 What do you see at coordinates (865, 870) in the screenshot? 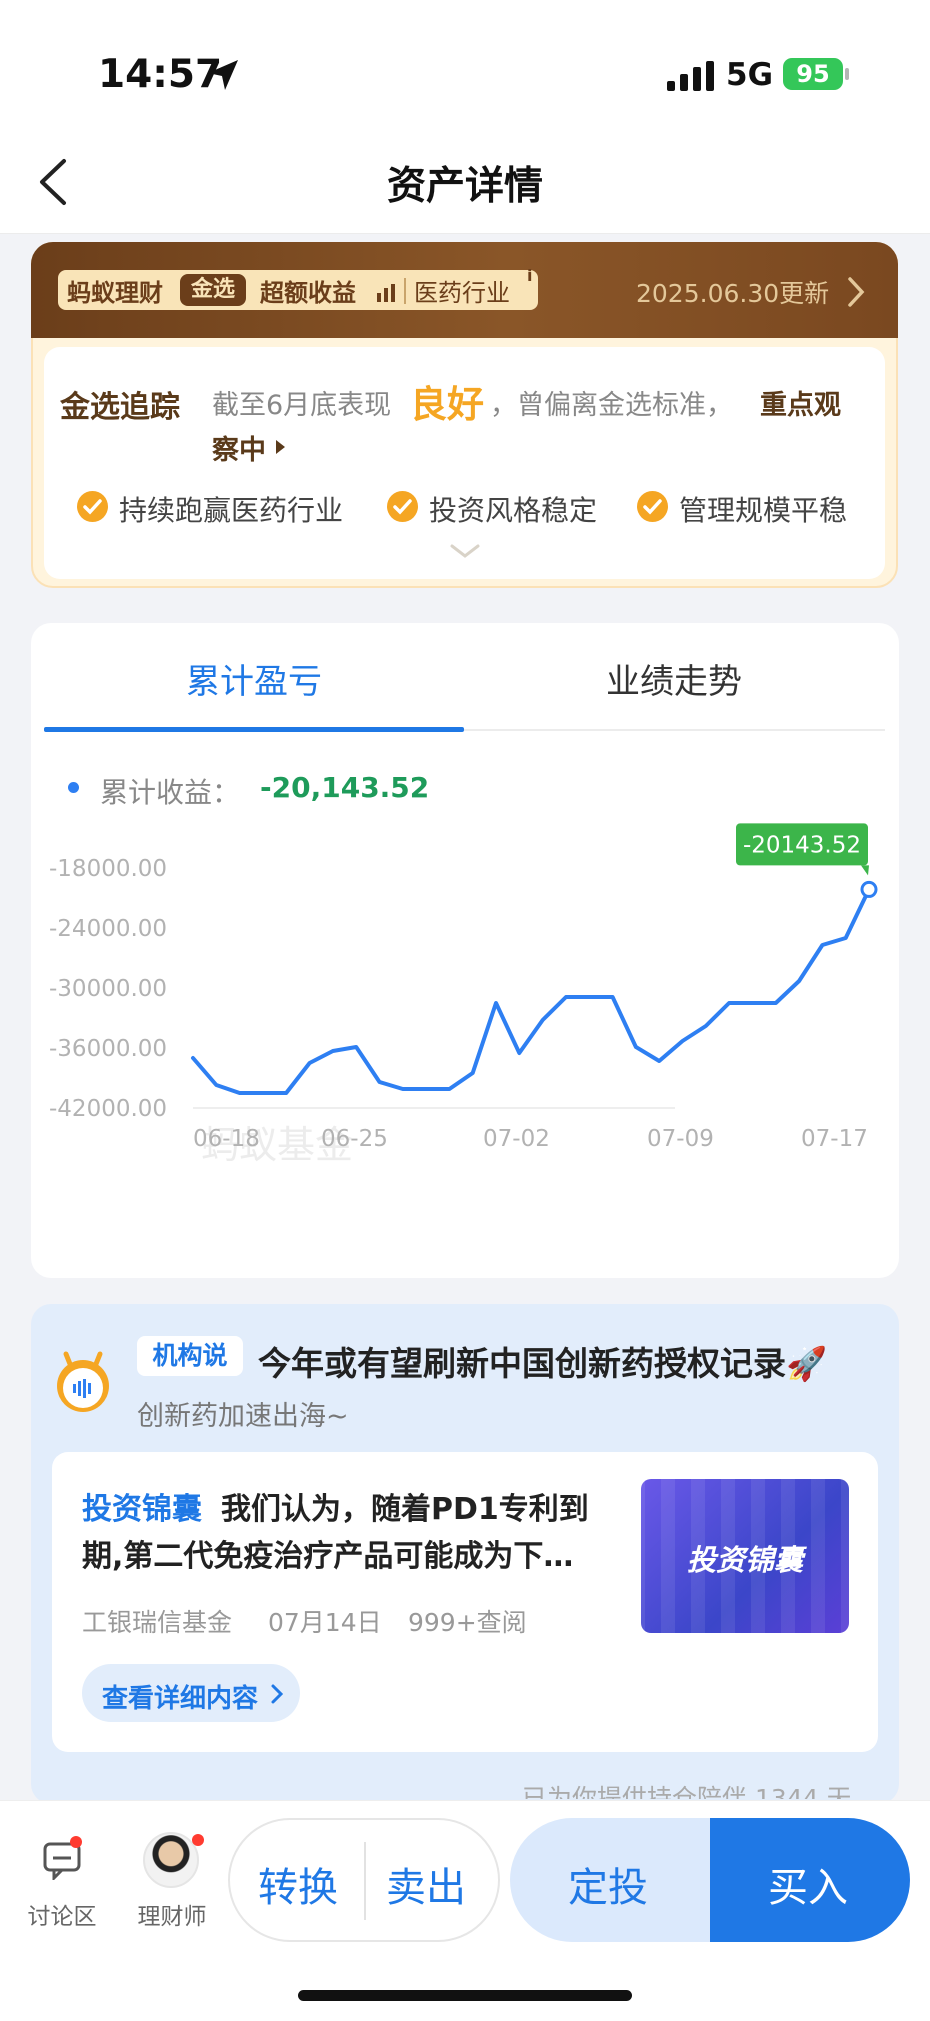
I see `tooltip-pointer` at bounding box center [865, 870].